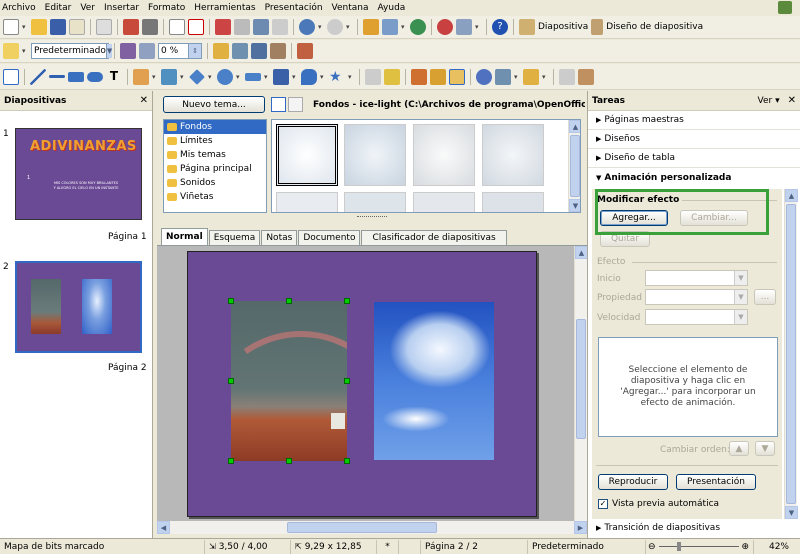 This screenshot has width=800, height=554. I want to click on zoom-slider: ⊖ ⊕, so click(700, 546).